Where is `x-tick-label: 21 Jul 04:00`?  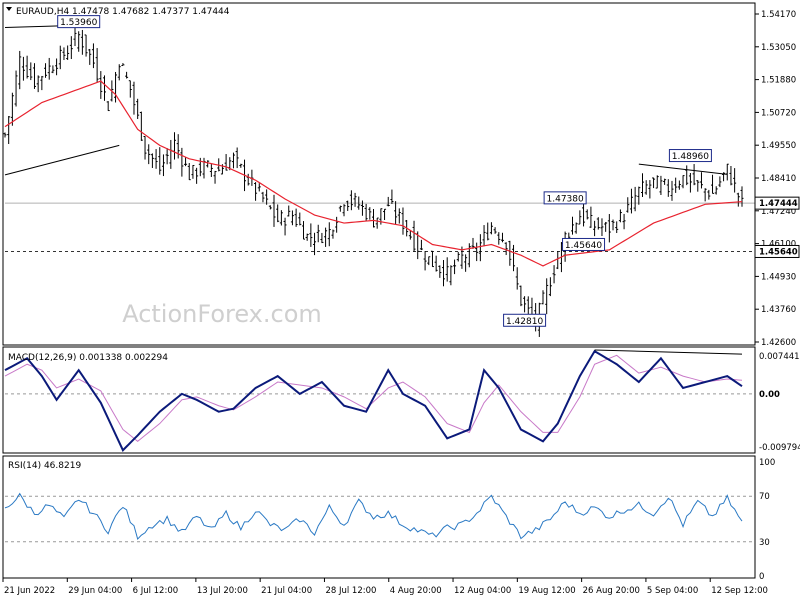
x-tick-label: 21 Jul 04:00 is located at coordinates (286, 591).